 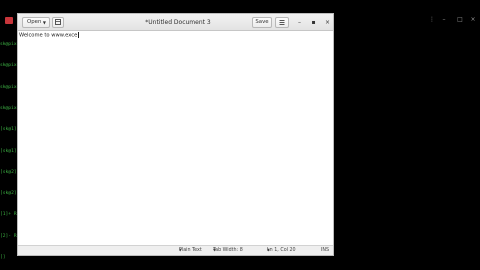 What do you see at coordinates (262, 22) in the screenshot?
I see `save-button: Save` at bounding box center [262, 22].